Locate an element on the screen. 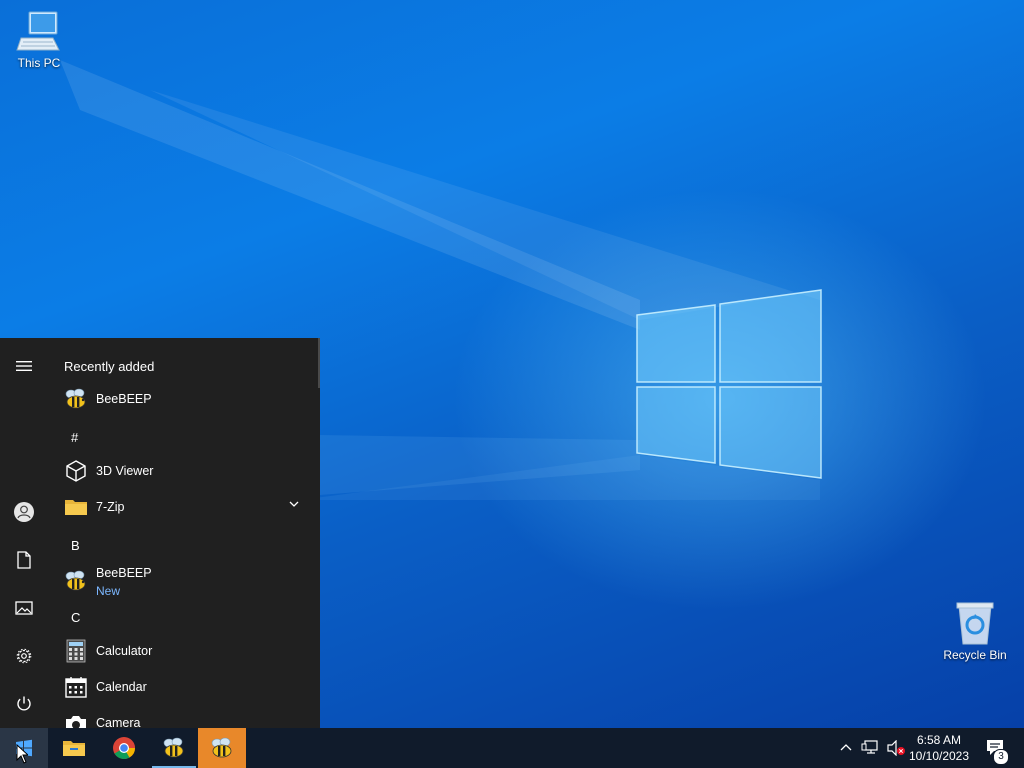 The image size is (1024, 768). network-icon is located at coordinates (869, 747).